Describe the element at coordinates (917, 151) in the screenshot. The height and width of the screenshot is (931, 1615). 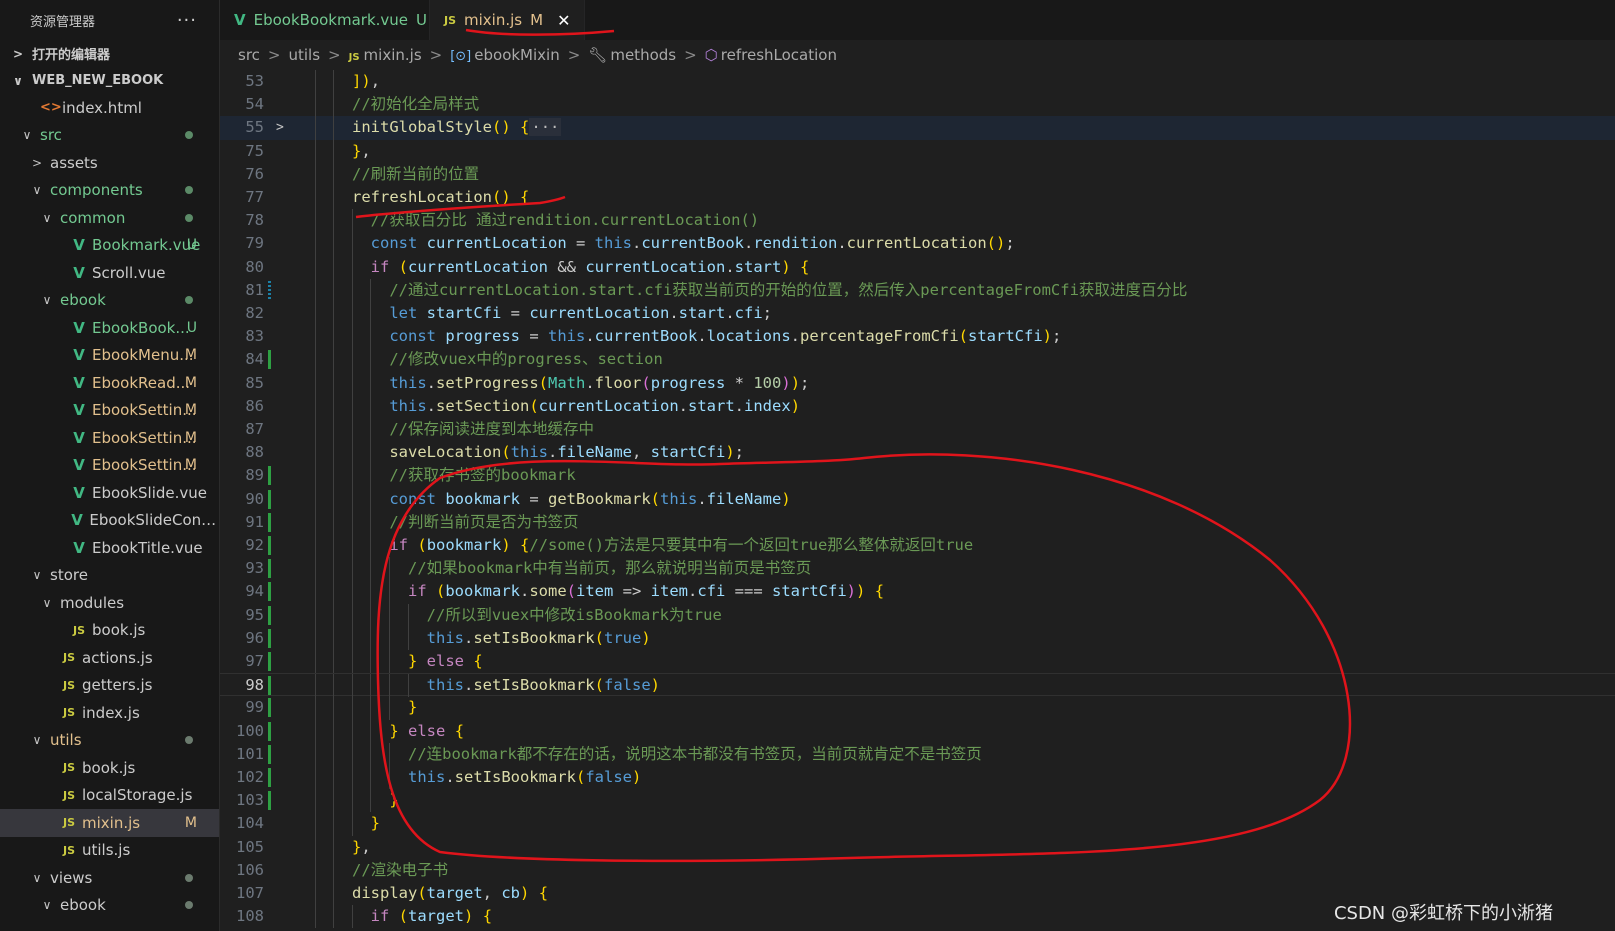
I see `code-line: 75 },` at that location.